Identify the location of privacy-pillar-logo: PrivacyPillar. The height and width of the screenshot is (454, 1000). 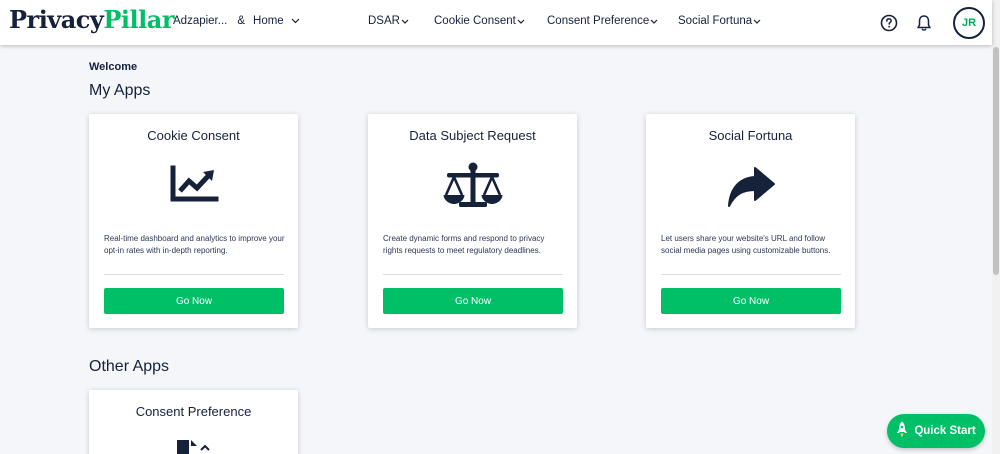
(91, 19).